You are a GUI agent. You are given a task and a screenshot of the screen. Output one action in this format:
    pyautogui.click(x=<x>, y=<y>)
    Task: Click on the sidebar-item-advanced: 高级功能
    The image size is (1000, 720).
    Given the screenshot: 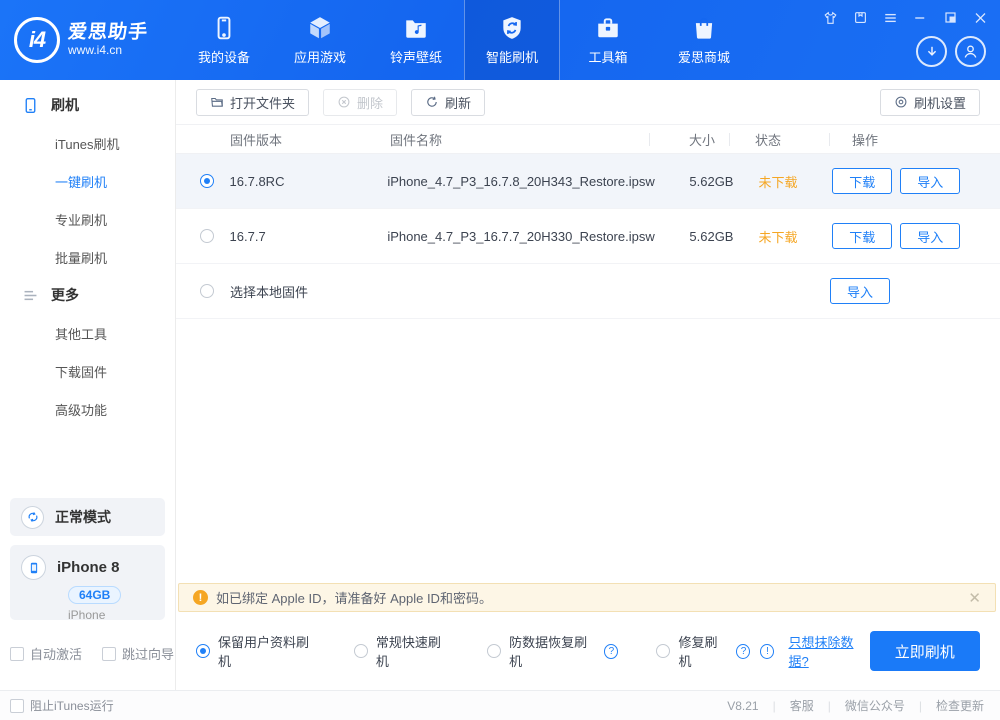 What is the action you would take?
    pyautogui.click(x=87, y=409)
    